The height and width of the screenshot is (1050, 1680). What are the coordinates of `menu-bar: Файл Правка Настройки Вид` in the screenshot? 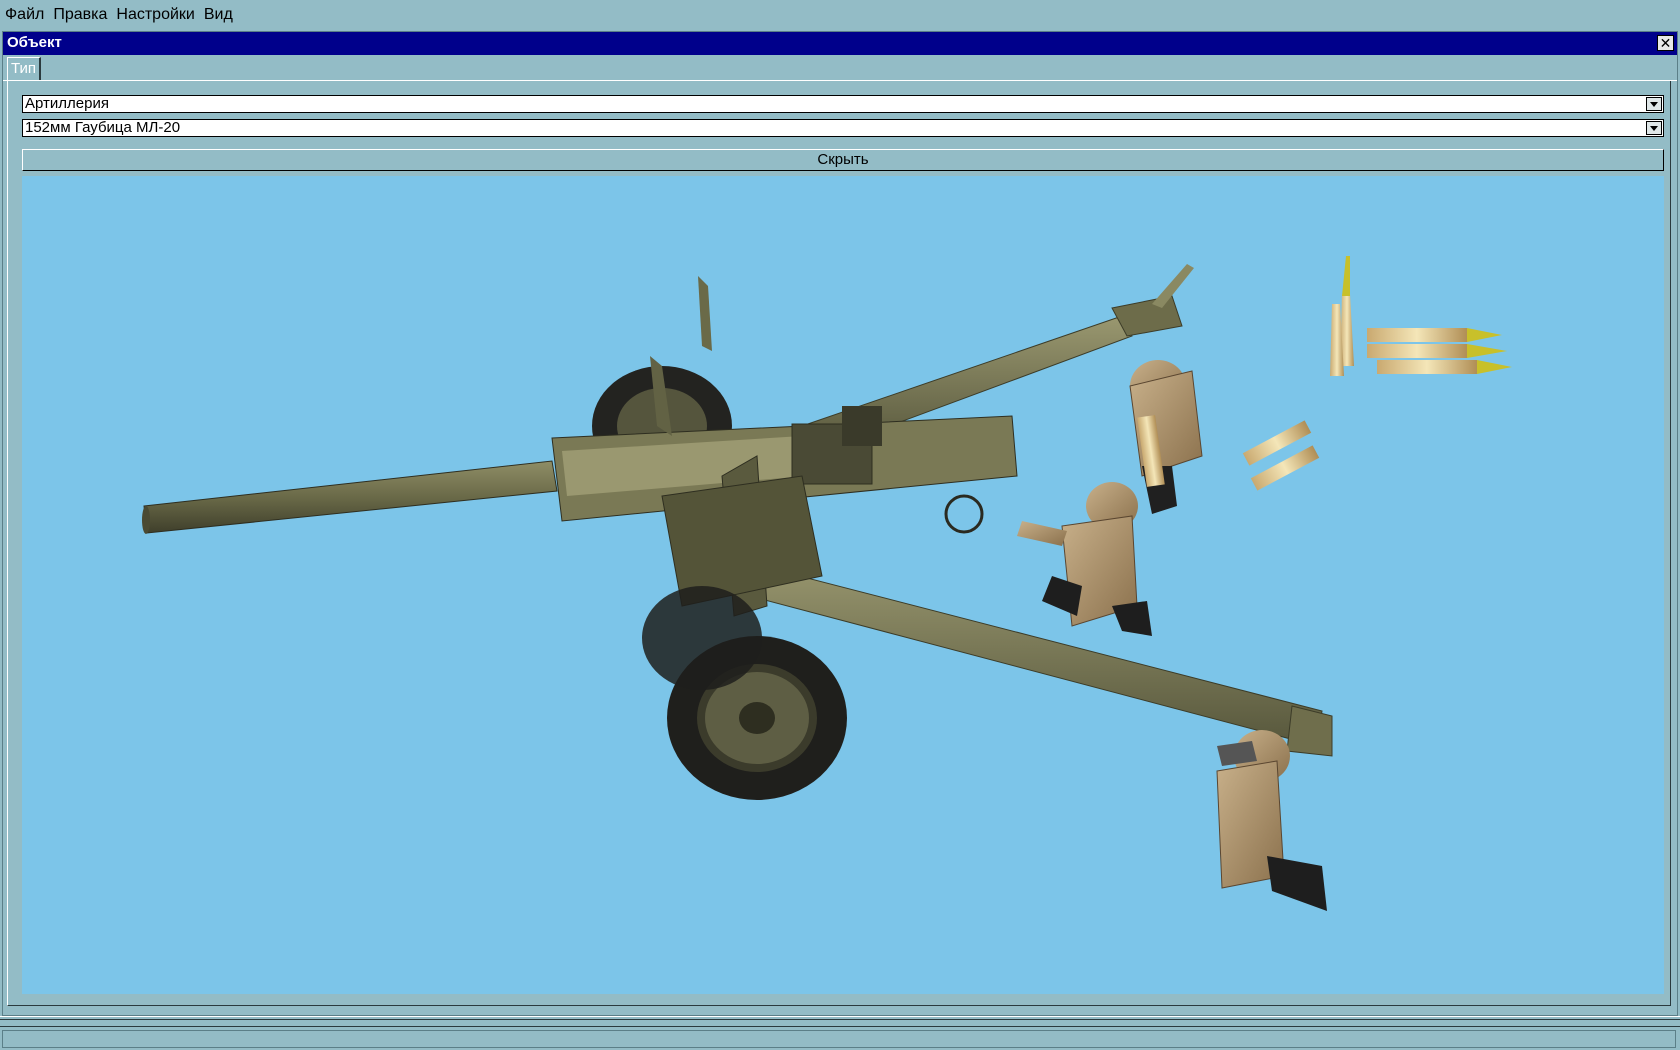 It's located at (840, 15).